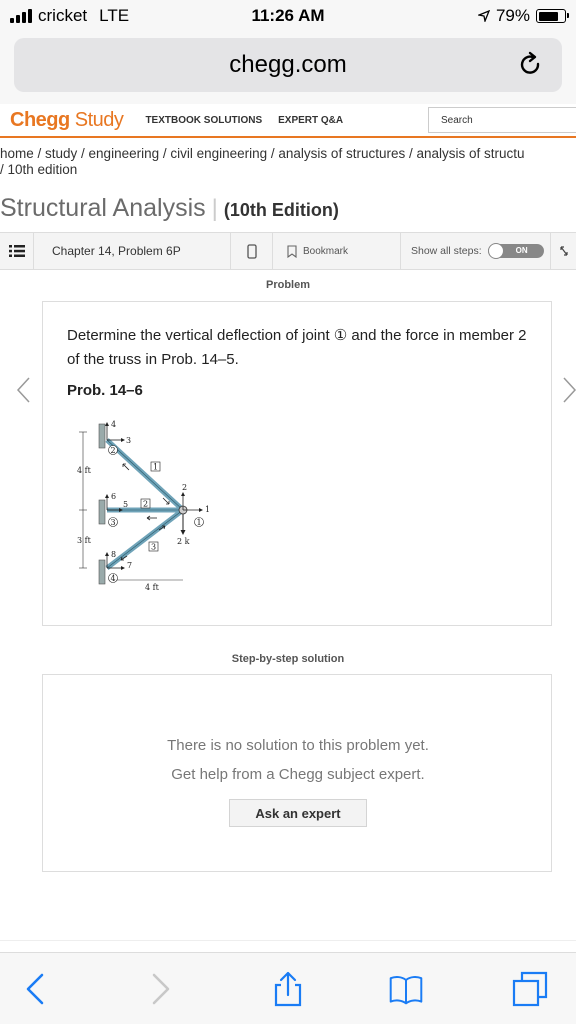  Describe the element at coordinates (129, 565) in the screenshot. I see `dof-7: 7` at that location.